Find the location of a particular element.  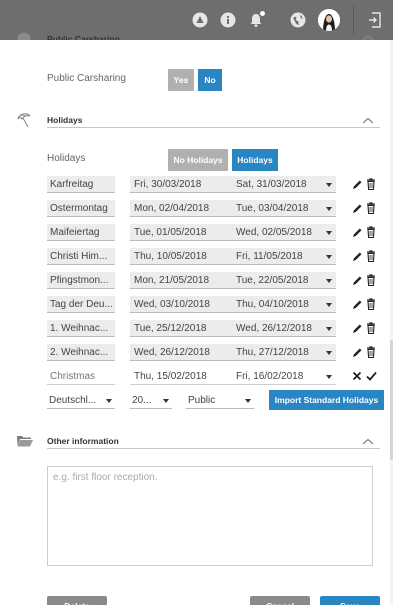

holiday-end-date: Wed, 26/12/2018 is located at coordinates (274, 328).